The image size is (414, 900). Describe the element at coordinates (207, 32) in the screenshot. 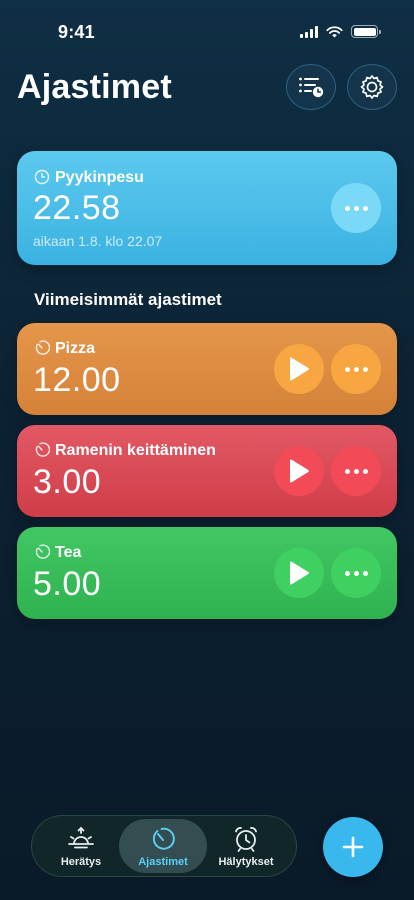

I see `status-bar: 9:41` at that location.